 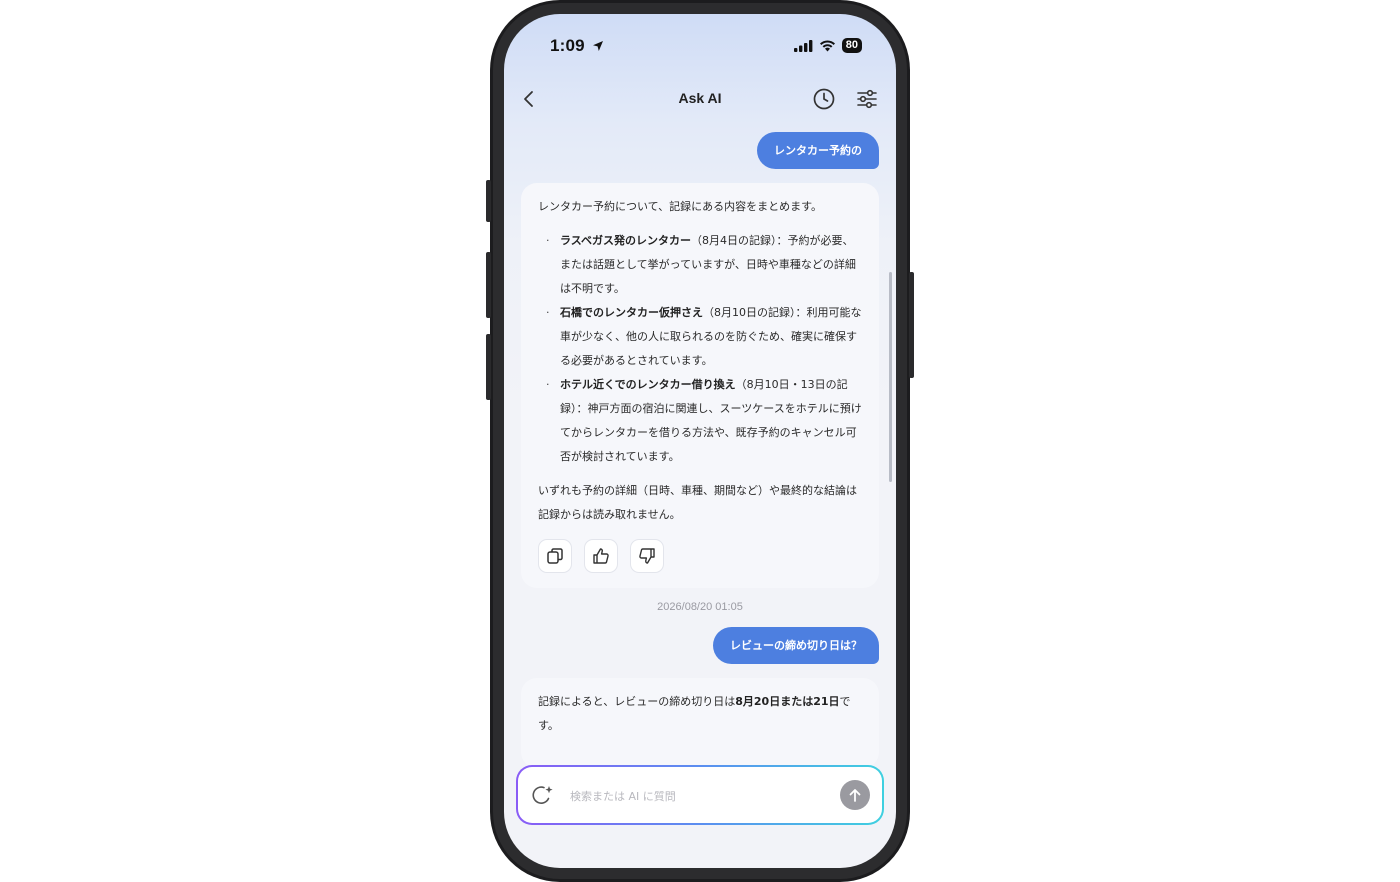 What do you see at coordinates (890, 377) in the screenshot?
I see `scrollbar` at bounding box center [890, 377].